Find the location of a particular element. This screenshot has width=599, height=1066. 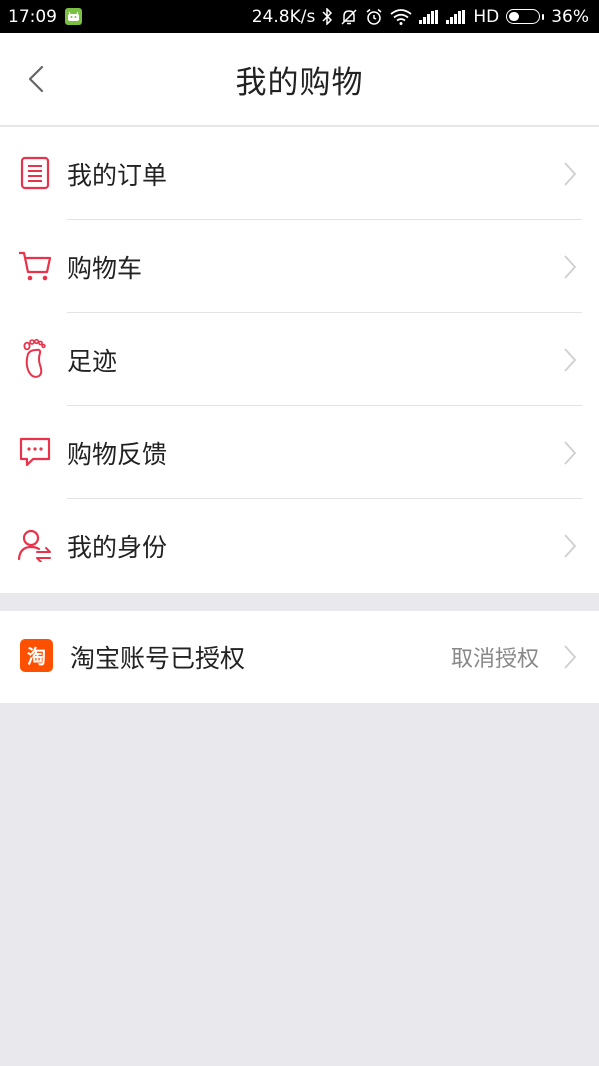

menu-item-my-orders: 我的订单 is located at coordinates (299, 173).